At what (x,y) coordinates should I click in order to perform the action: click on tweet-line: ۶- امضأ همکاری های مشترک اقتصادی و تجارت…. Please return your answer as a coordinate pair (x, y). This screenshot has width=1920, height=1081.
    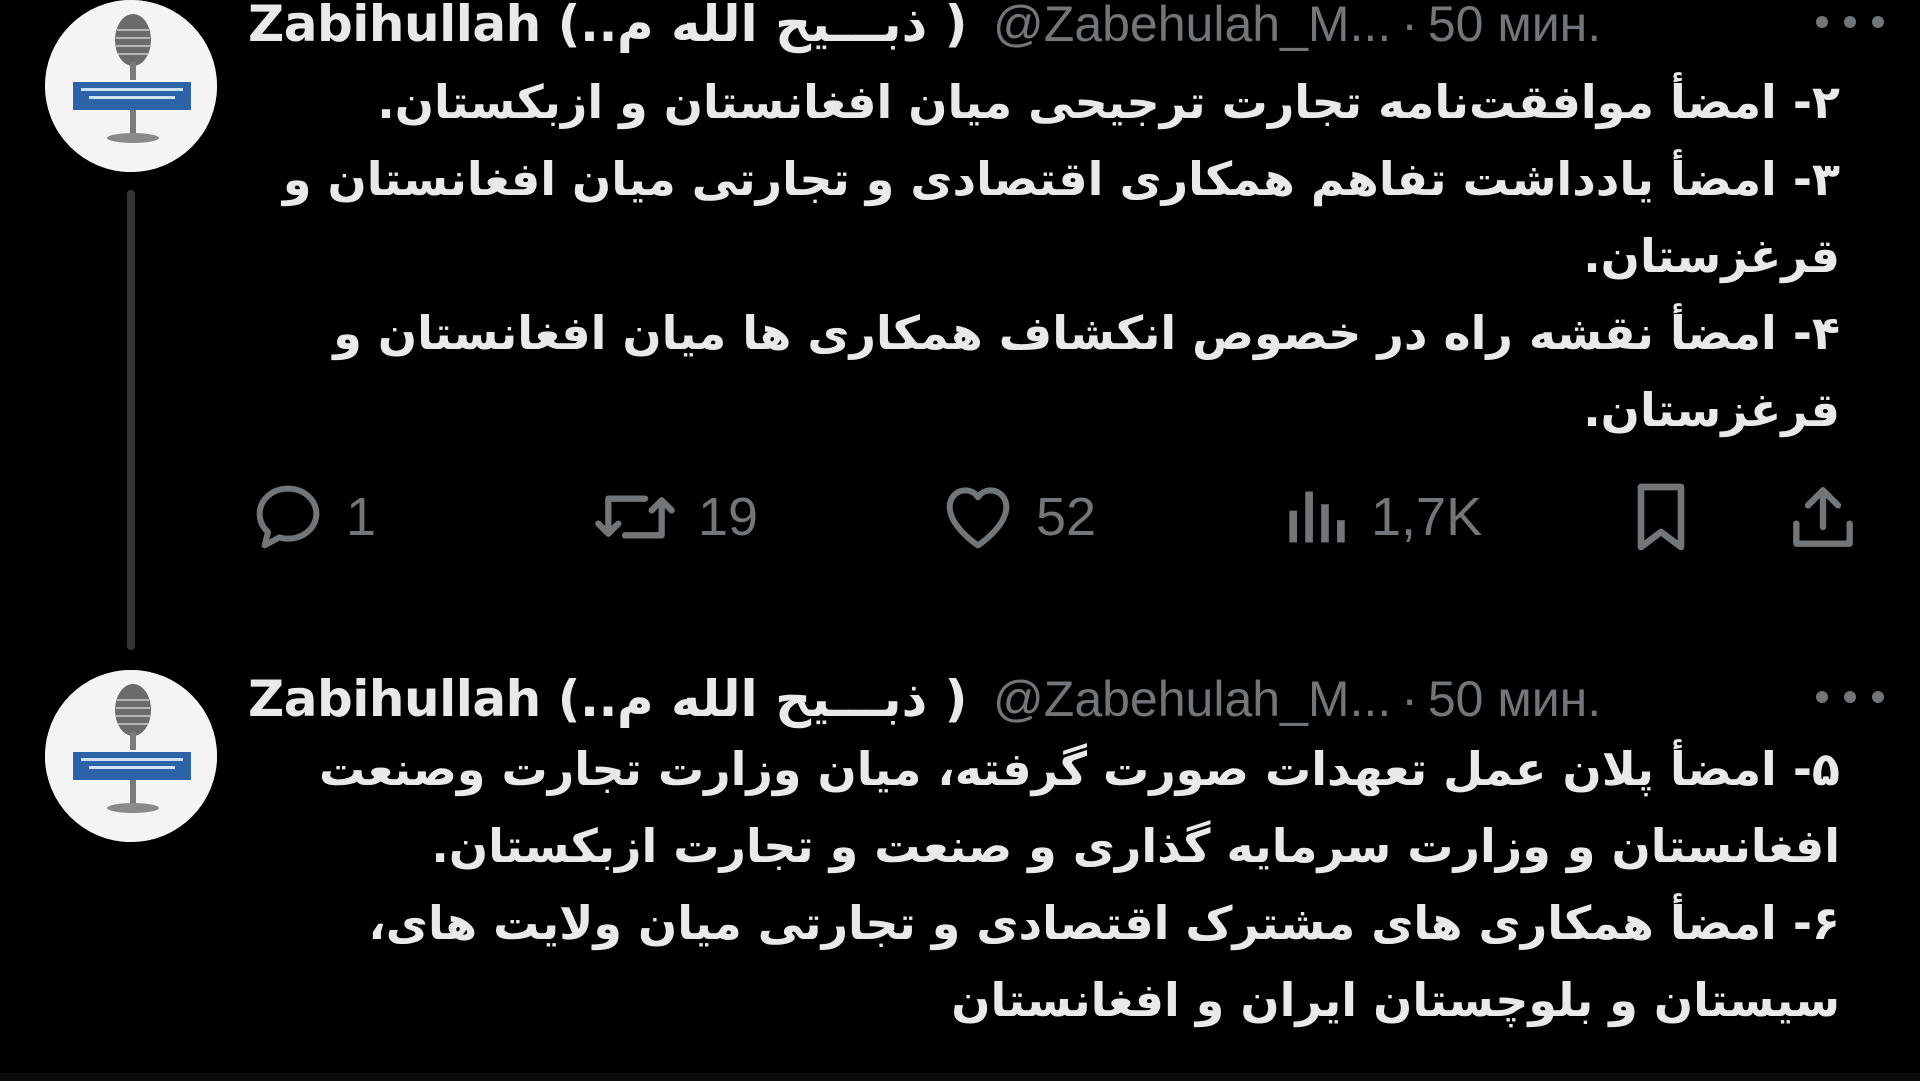
    Looking at the image, I should click on (1104, 961).